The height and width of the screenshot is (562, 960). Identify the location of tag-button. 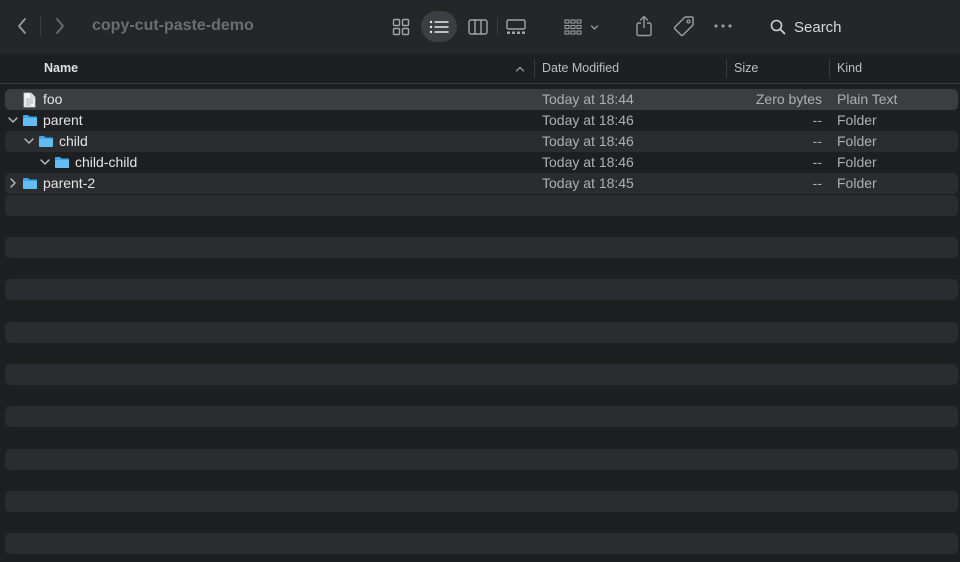
(684, 26).